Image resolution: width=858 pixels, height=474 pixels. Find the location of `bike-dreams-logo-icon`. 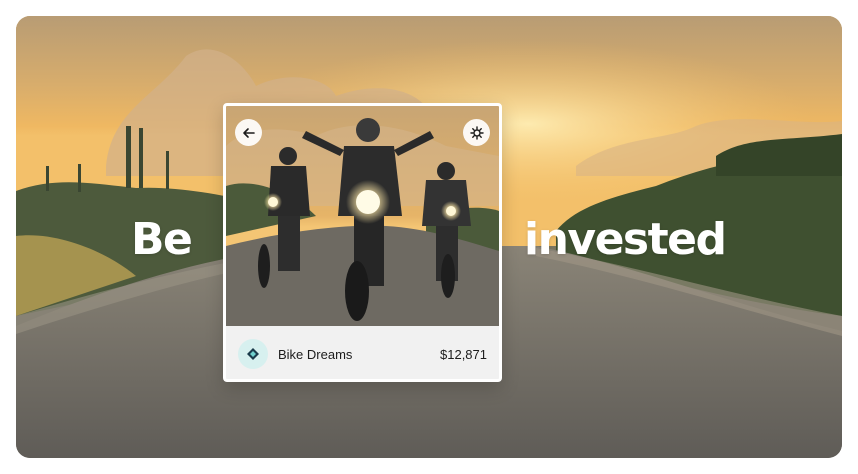

bike-dreams-logo-icon is located at coordinates (253, 354).